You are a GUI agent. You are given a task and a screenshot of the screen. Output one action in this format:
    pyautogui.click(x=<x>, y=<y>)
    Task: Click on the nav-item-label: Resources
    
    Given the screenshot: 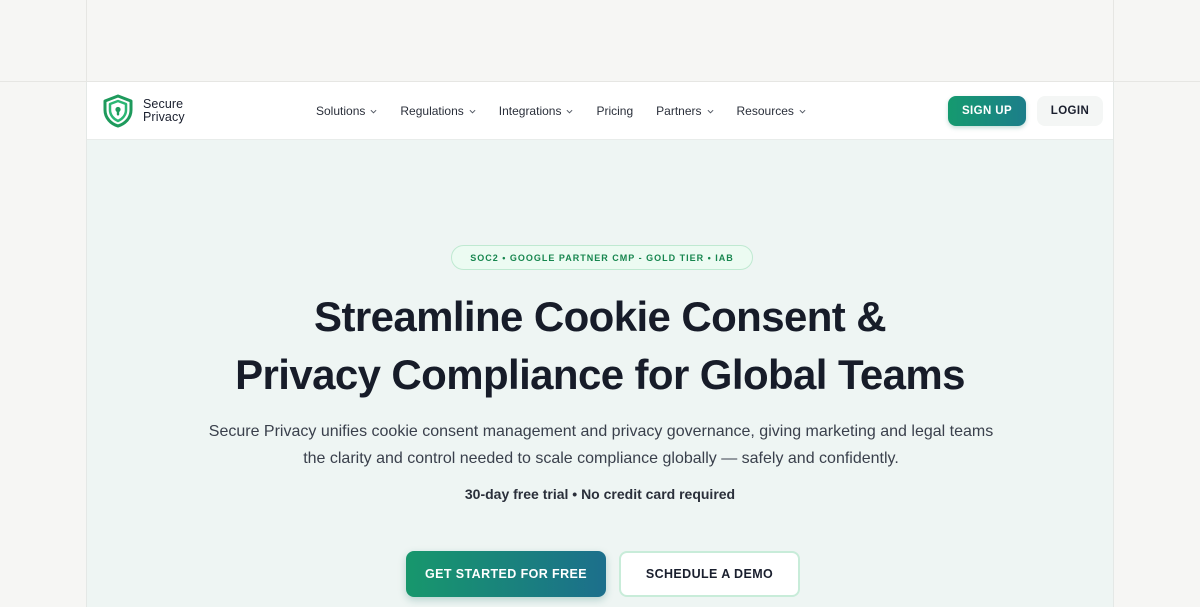 What is the action you would take?
    pyautogui.click(x=765, y=111)
    